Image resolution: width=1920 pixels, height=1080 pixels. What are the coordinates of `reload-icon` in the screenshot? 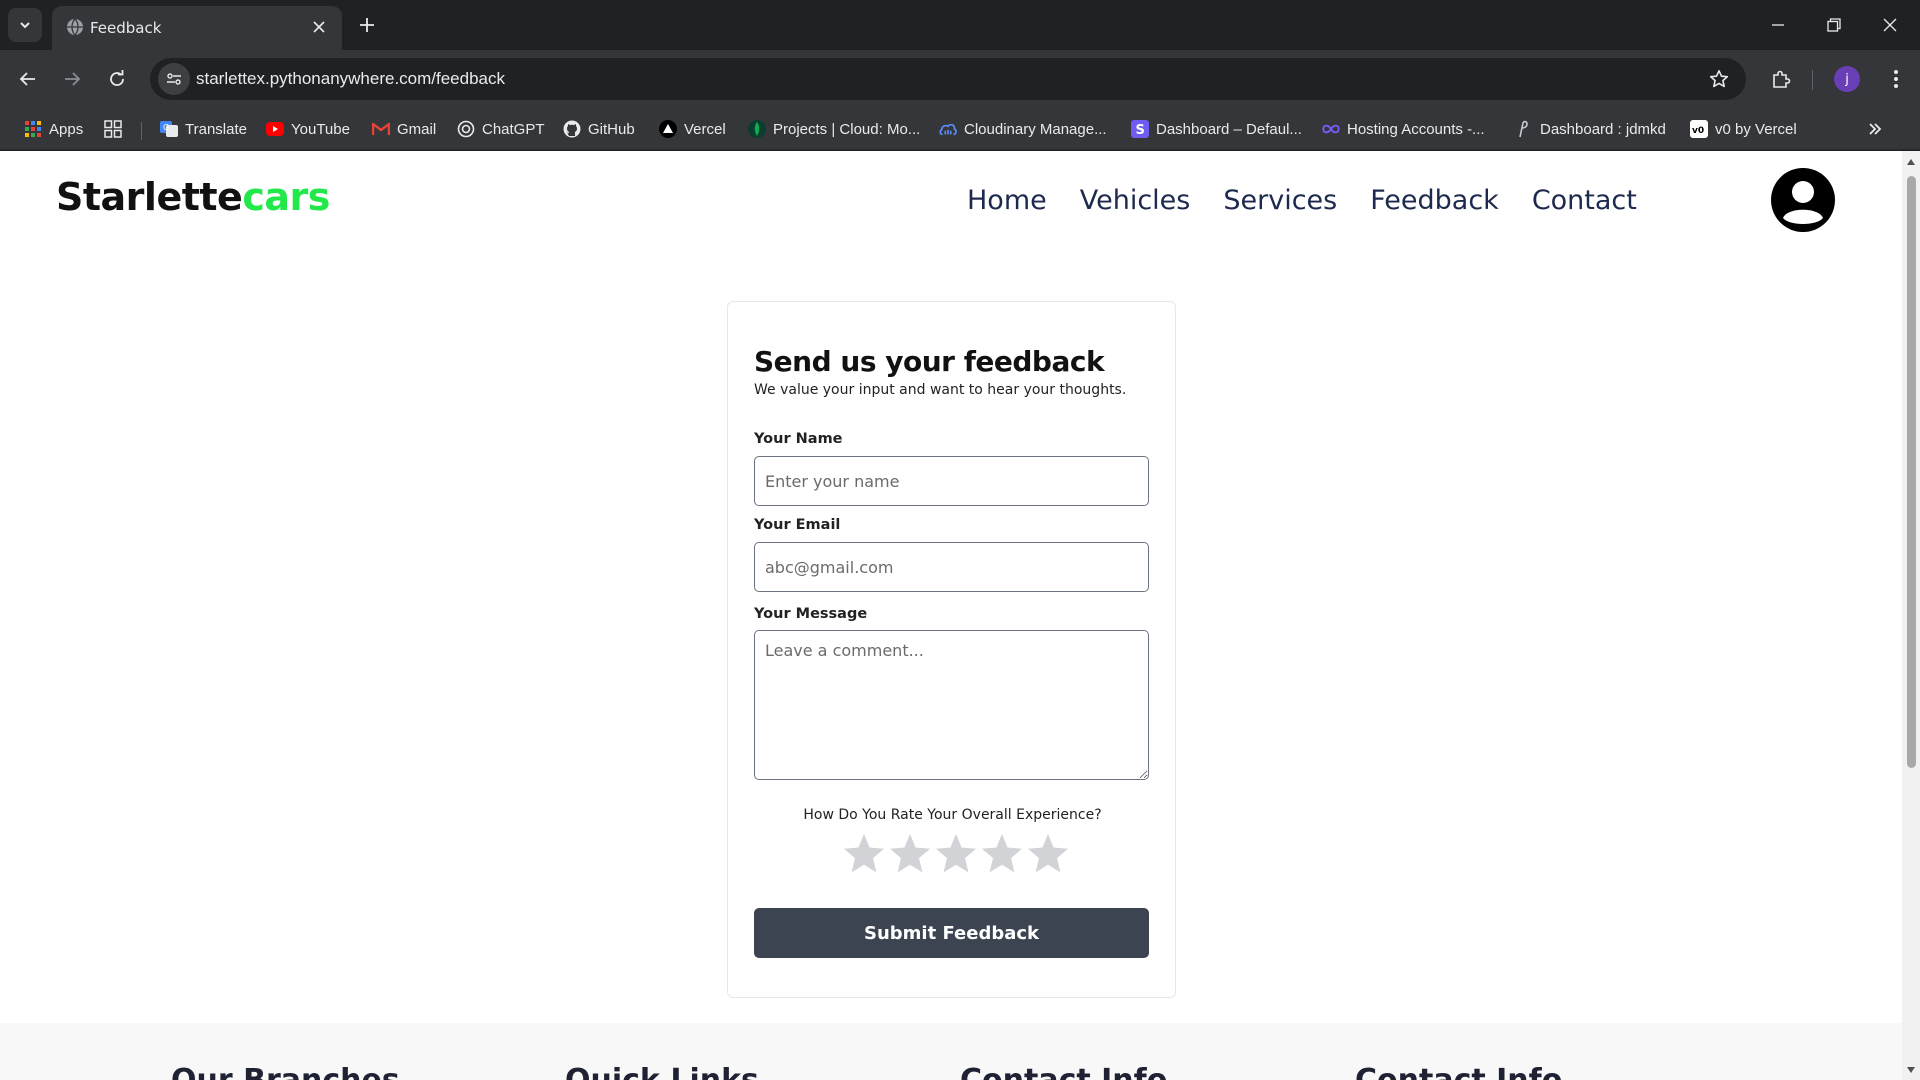 It's located at (117, 78).